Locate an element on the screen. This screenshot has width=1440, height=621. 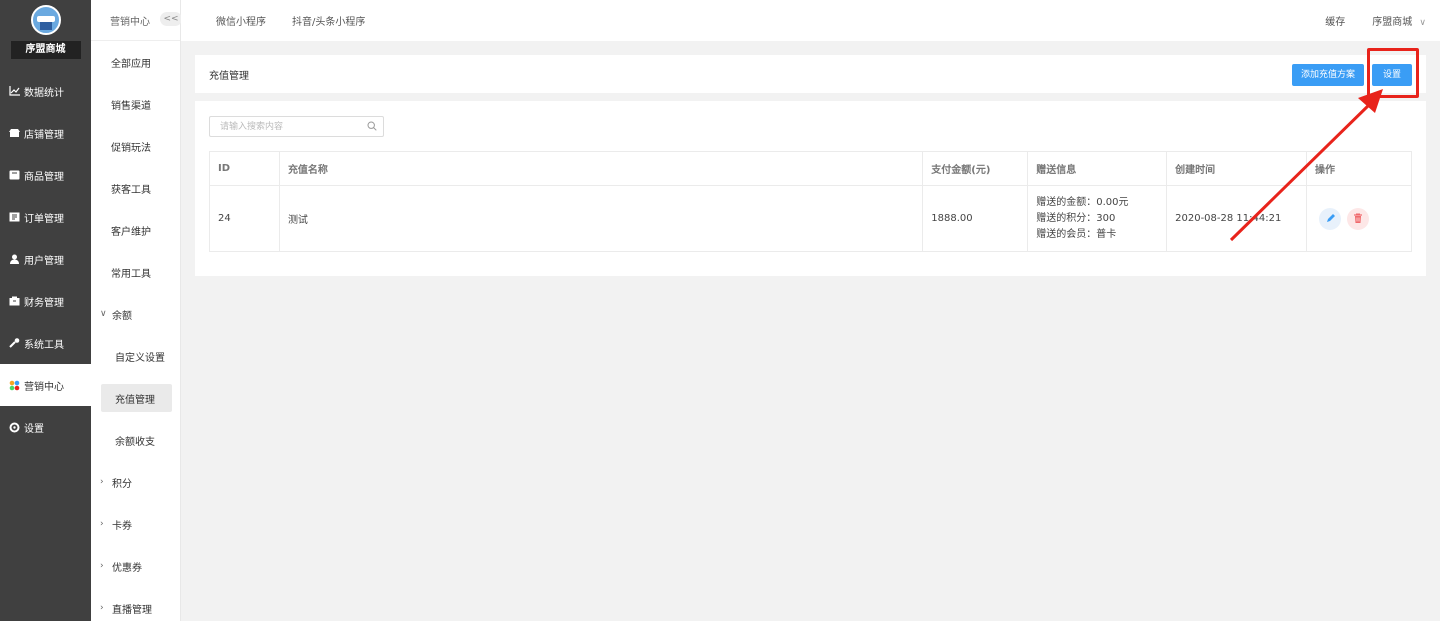
subnav-group-label: 优惠券 is located at coordinates (127, 568).